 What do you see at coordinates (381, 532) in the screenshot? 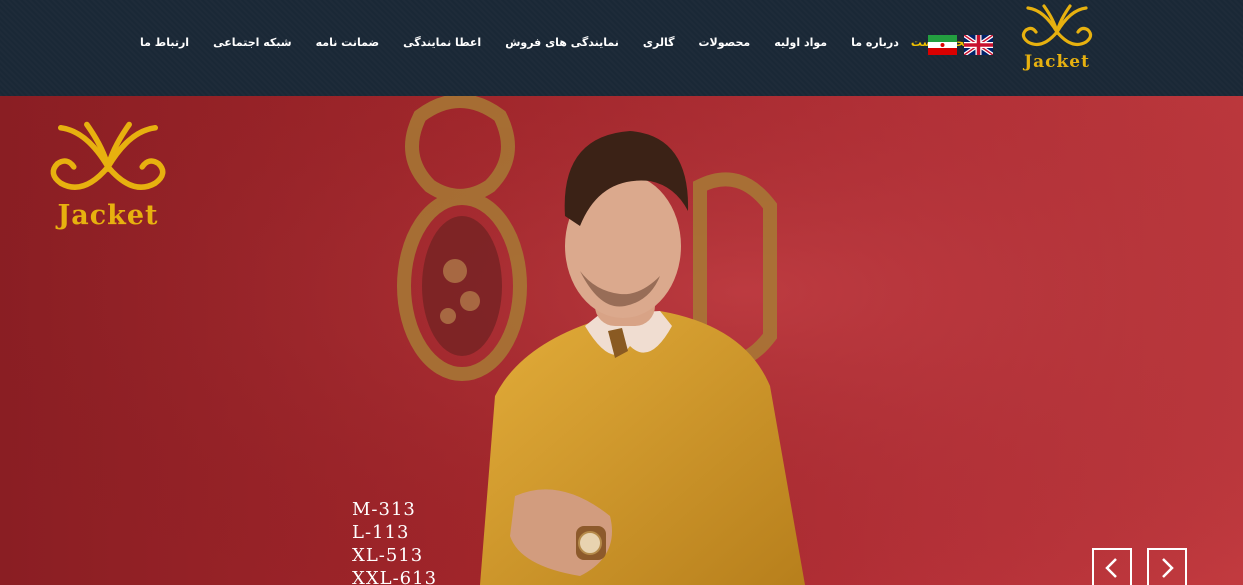
I see `size-item: L-113` at bounding box center [381, 532].